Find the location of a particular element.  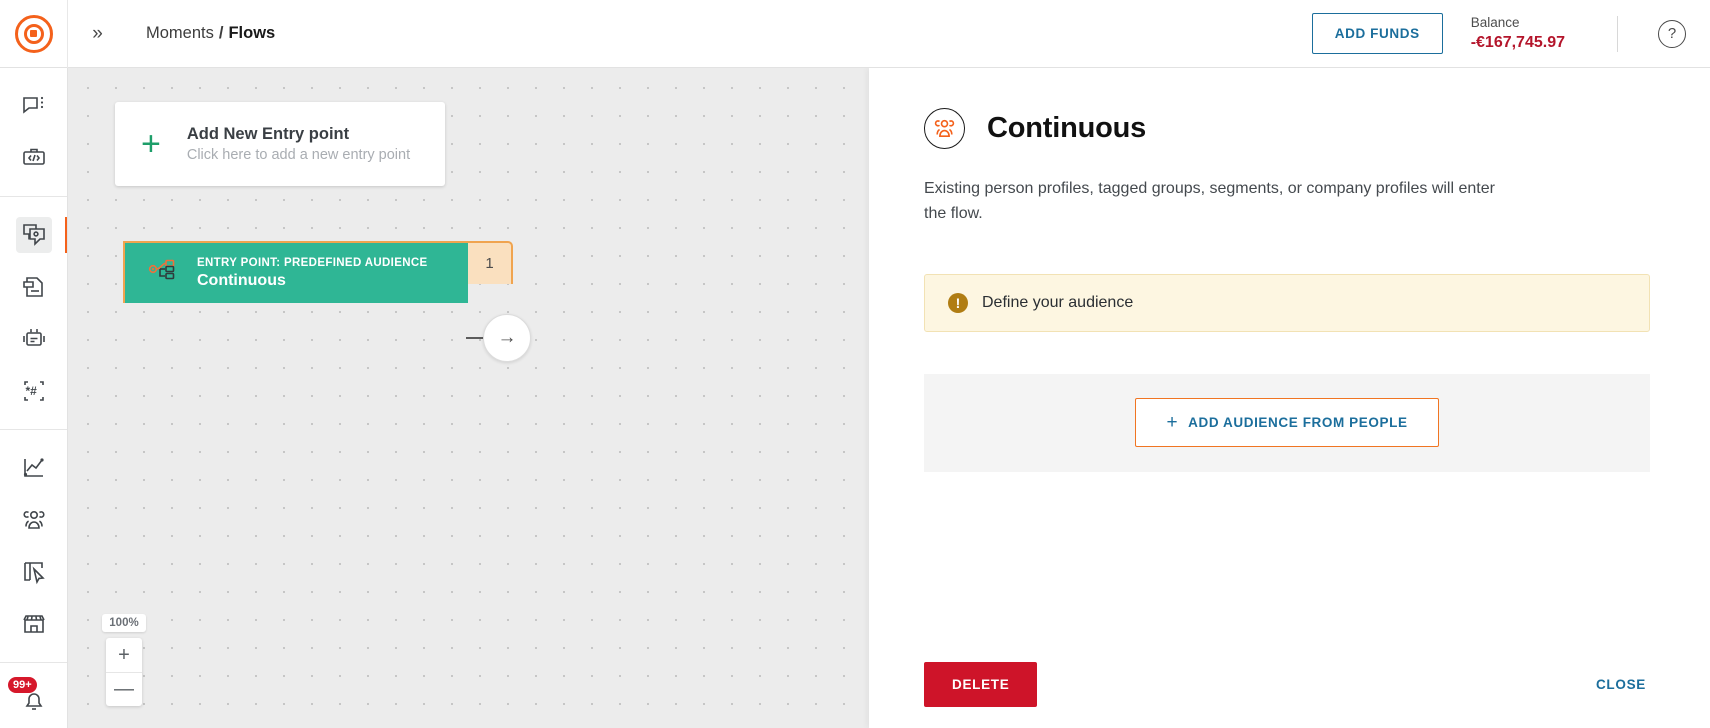

sidebar-item-moments is located at coordinates (33, 235).